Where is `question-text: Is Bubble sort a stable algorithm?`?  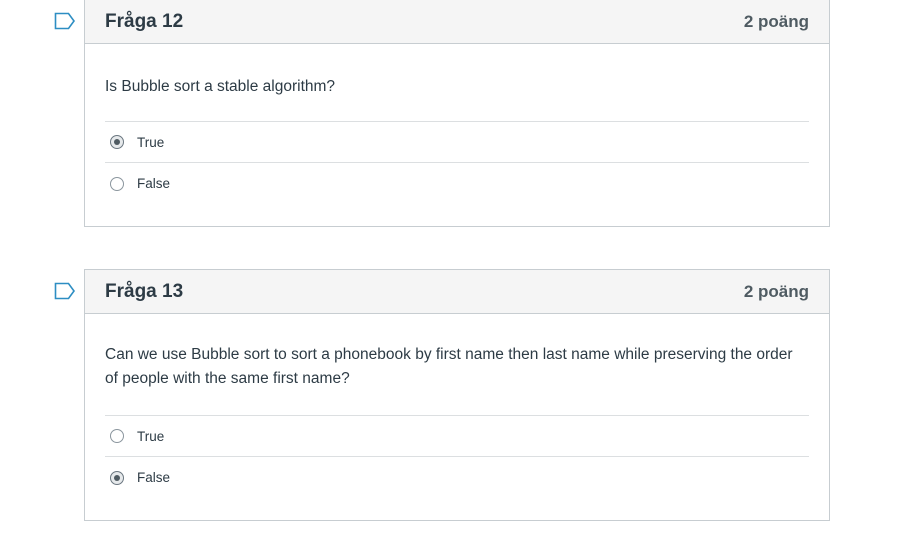
question-text: Is Bubble sort a stable algorithm? is located at coordinates (220, 86).